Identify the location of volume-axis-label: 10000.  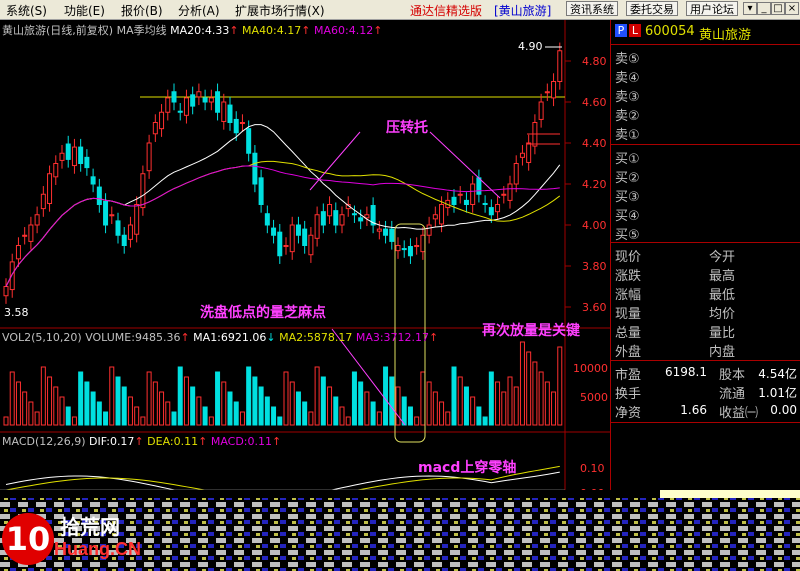
(590, 368).